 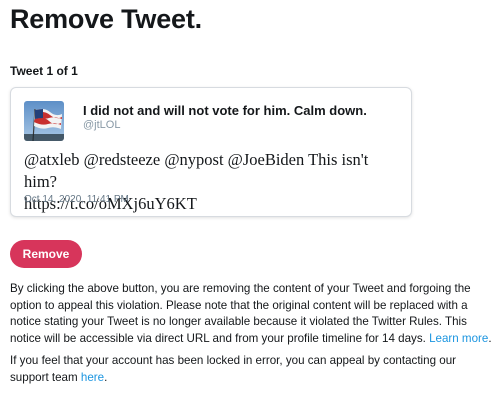 What do you see at coordinates (92, 377) in the screenshot?
I see `support-team-link: here` at bounding box center [92, 377].